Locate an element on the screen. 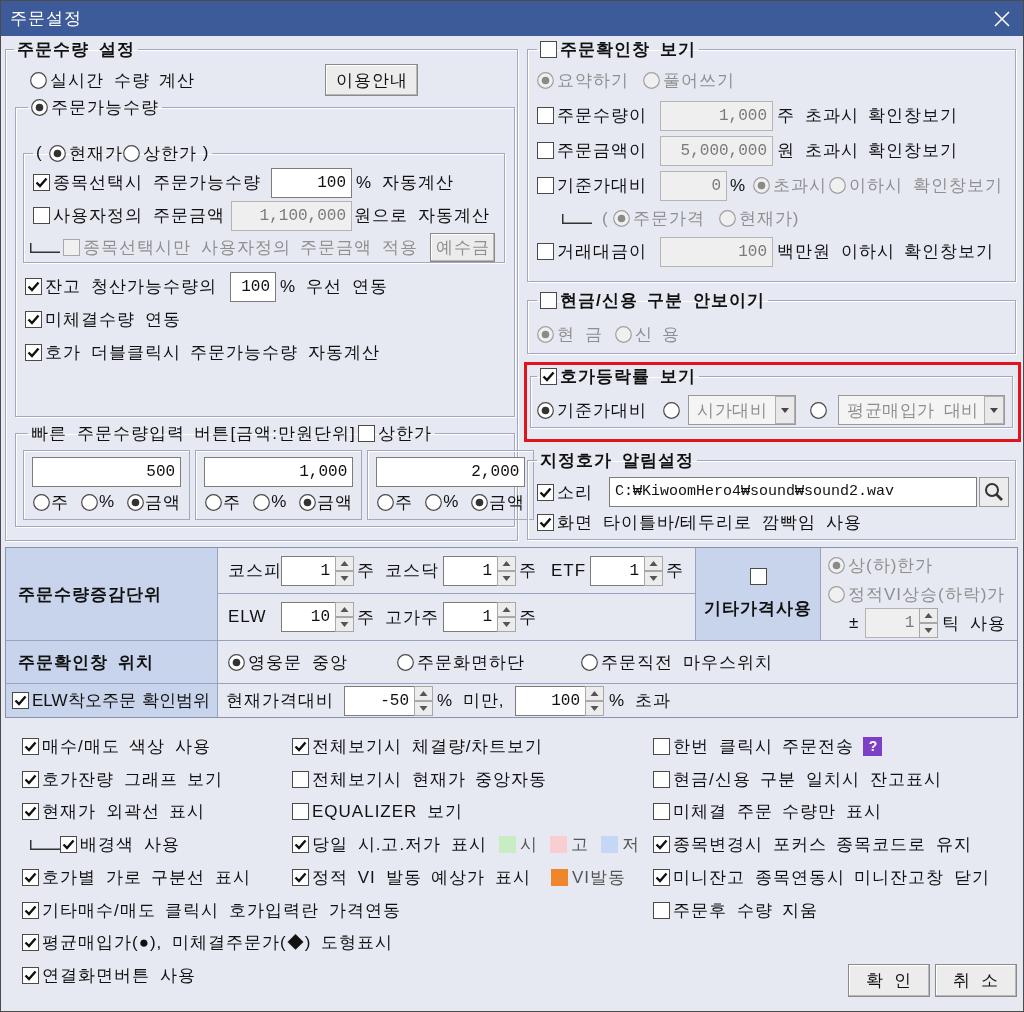  option-label: 영웅문 중앙 is located at coordinates (298, 662).